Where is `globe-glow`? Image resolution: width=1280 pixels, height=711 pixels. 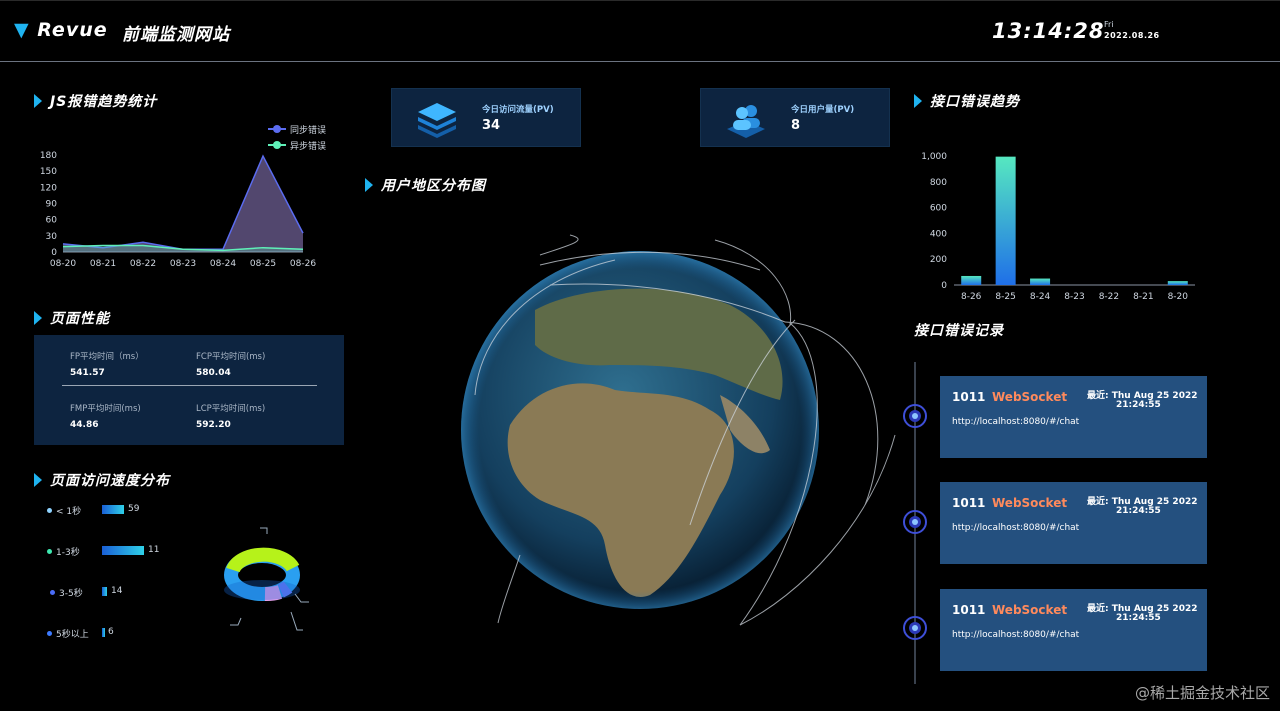 globe-glow is located at coordinates (640, 430).